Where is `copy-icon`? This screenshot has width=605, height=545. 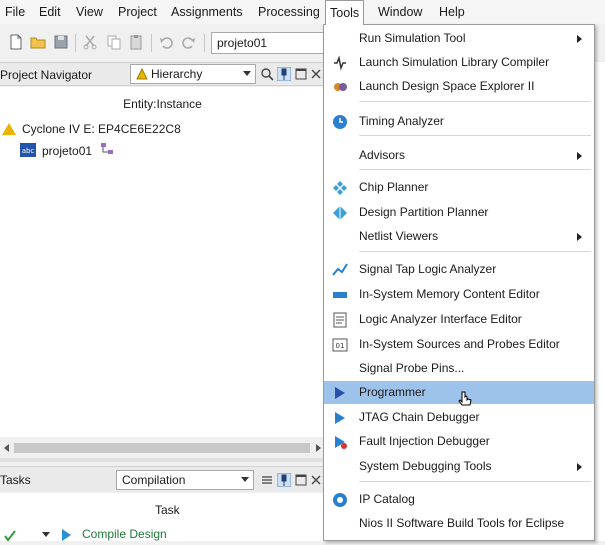 copy-icon is located at coordinates (114, 42).